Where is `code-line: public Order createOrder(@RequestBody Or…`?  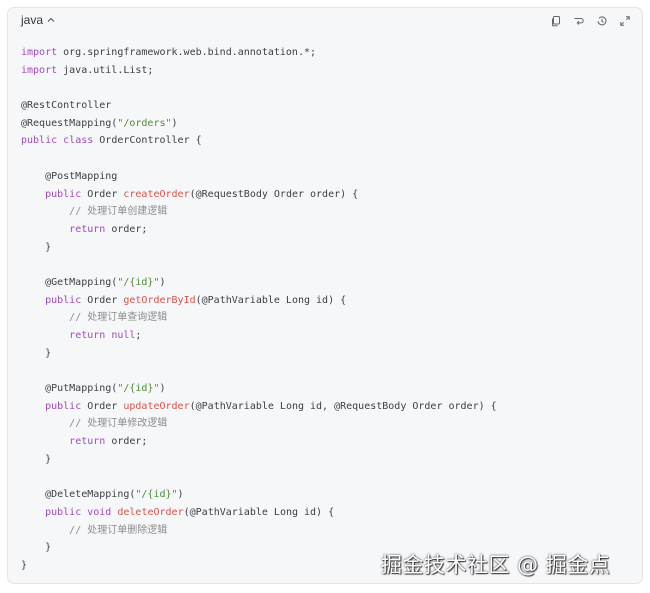
code-line: public Order createOrder(@RequestBody Or… is located at coordinates (259, 195).